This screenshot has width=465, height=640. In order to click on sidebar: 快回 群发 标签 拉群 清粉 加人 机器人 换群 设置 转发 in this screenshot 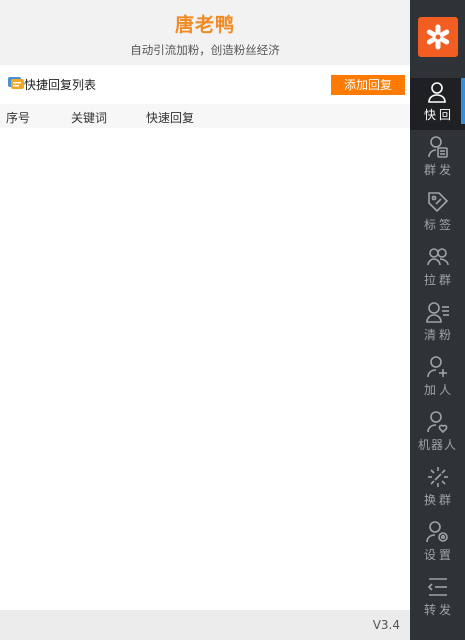, I will do `click(437, 320)`.